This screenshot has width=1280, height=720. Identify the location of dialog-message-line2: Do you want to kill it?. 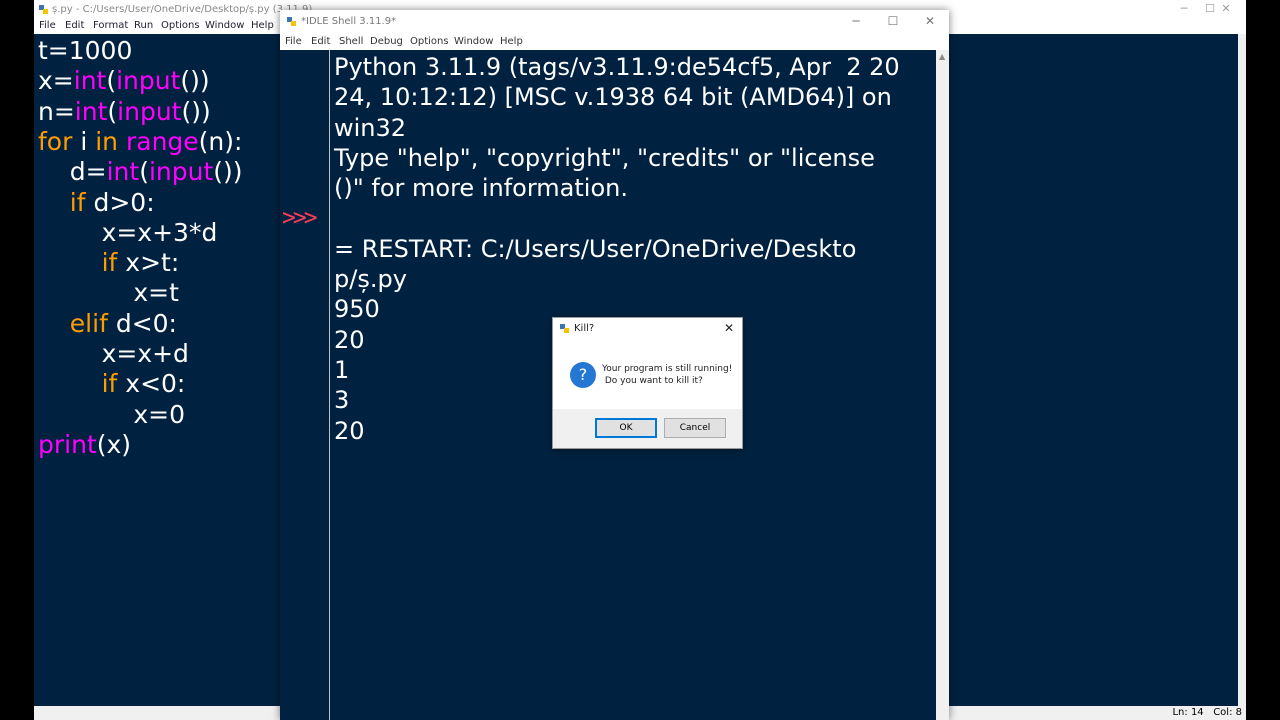
(652, 381).